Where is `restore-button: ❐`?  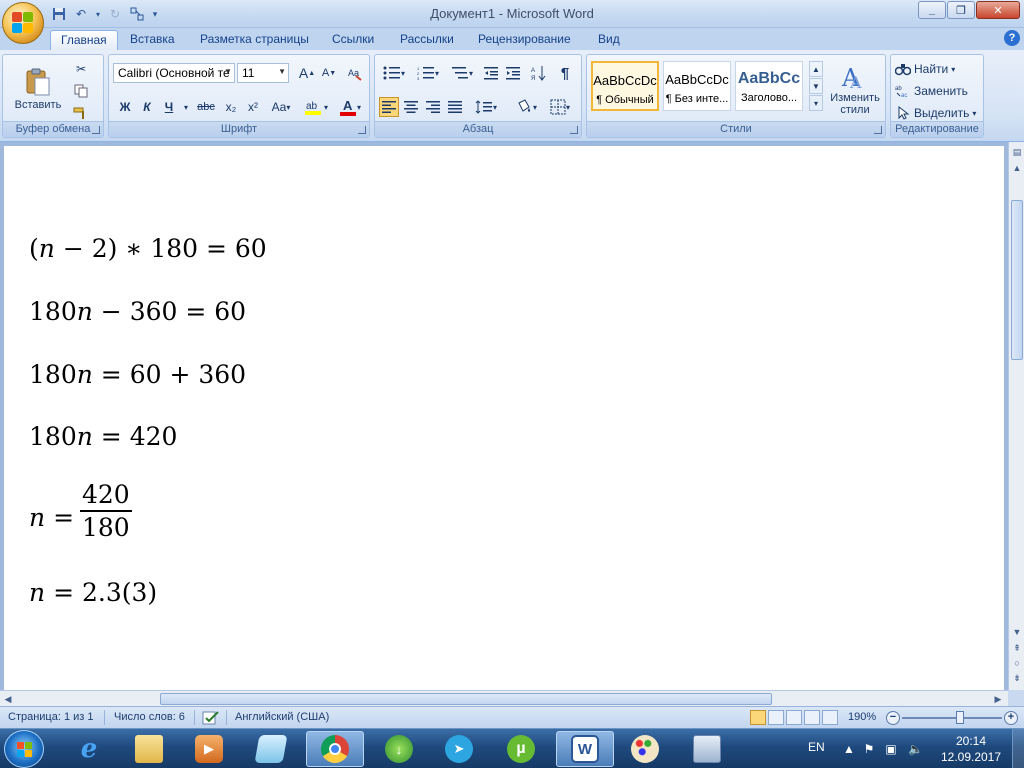 restore-button: ❐ is located at coordinates (961, 10).